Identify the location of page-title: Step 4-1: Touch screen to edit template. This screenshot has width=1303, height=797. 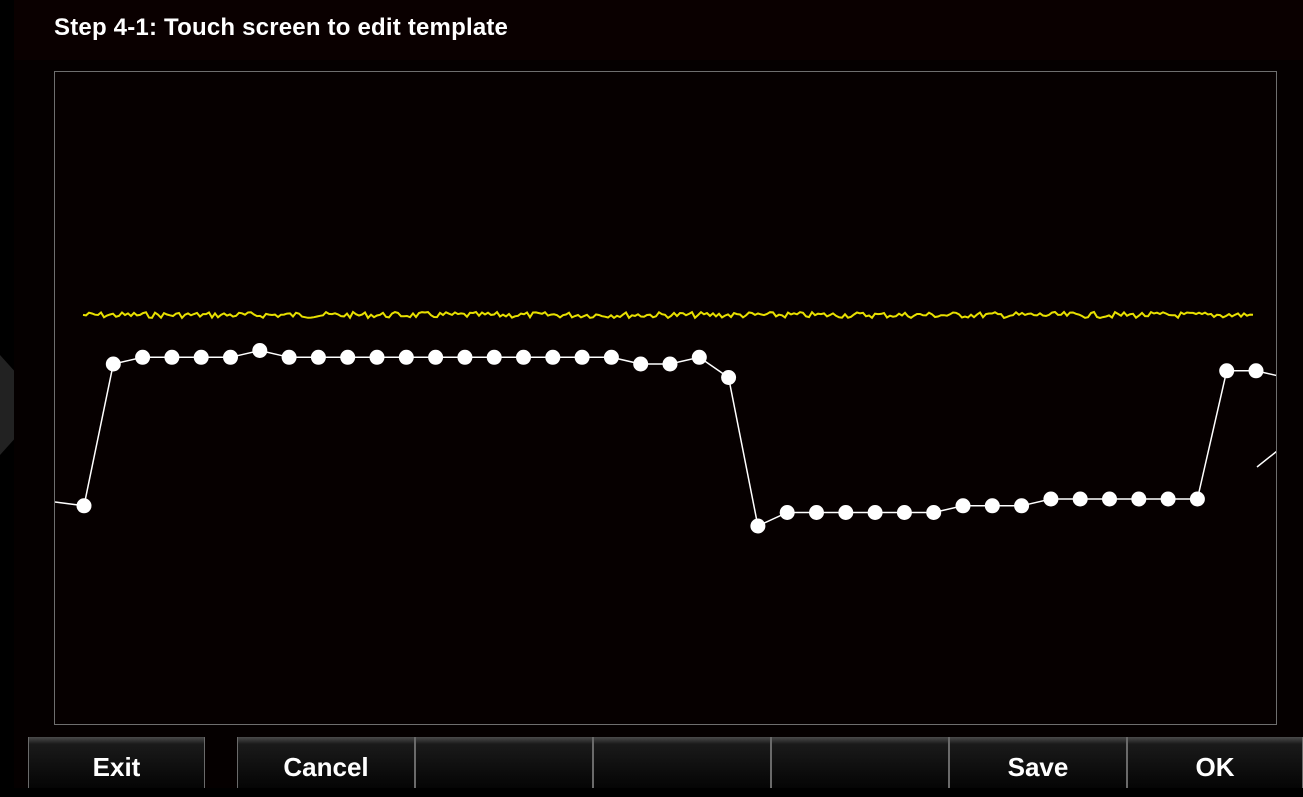
(281, 27).